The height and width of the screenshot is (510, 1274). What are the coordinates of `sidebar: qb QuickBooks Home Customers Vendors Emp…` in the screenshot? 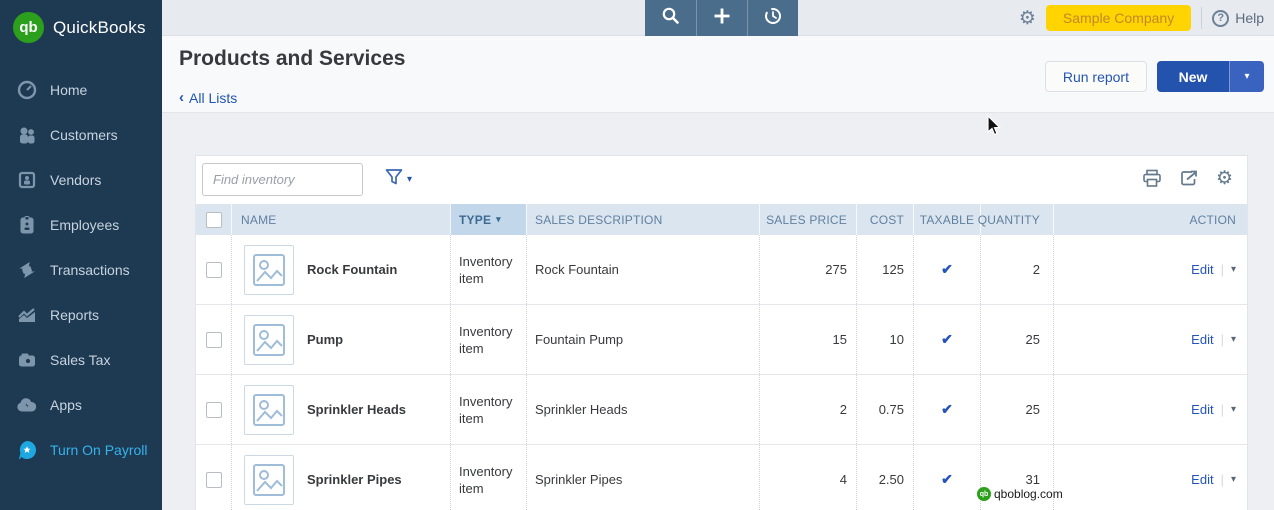 It's located at (81, 255).